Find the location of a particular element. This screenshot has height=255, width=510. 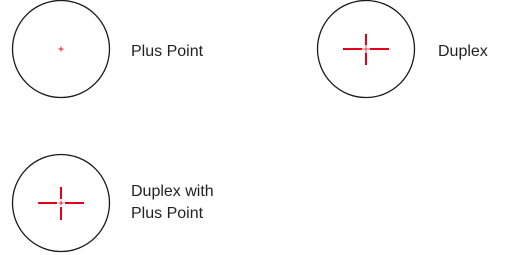

duplex-fine-center-icon is located at coordinates (366, 49).